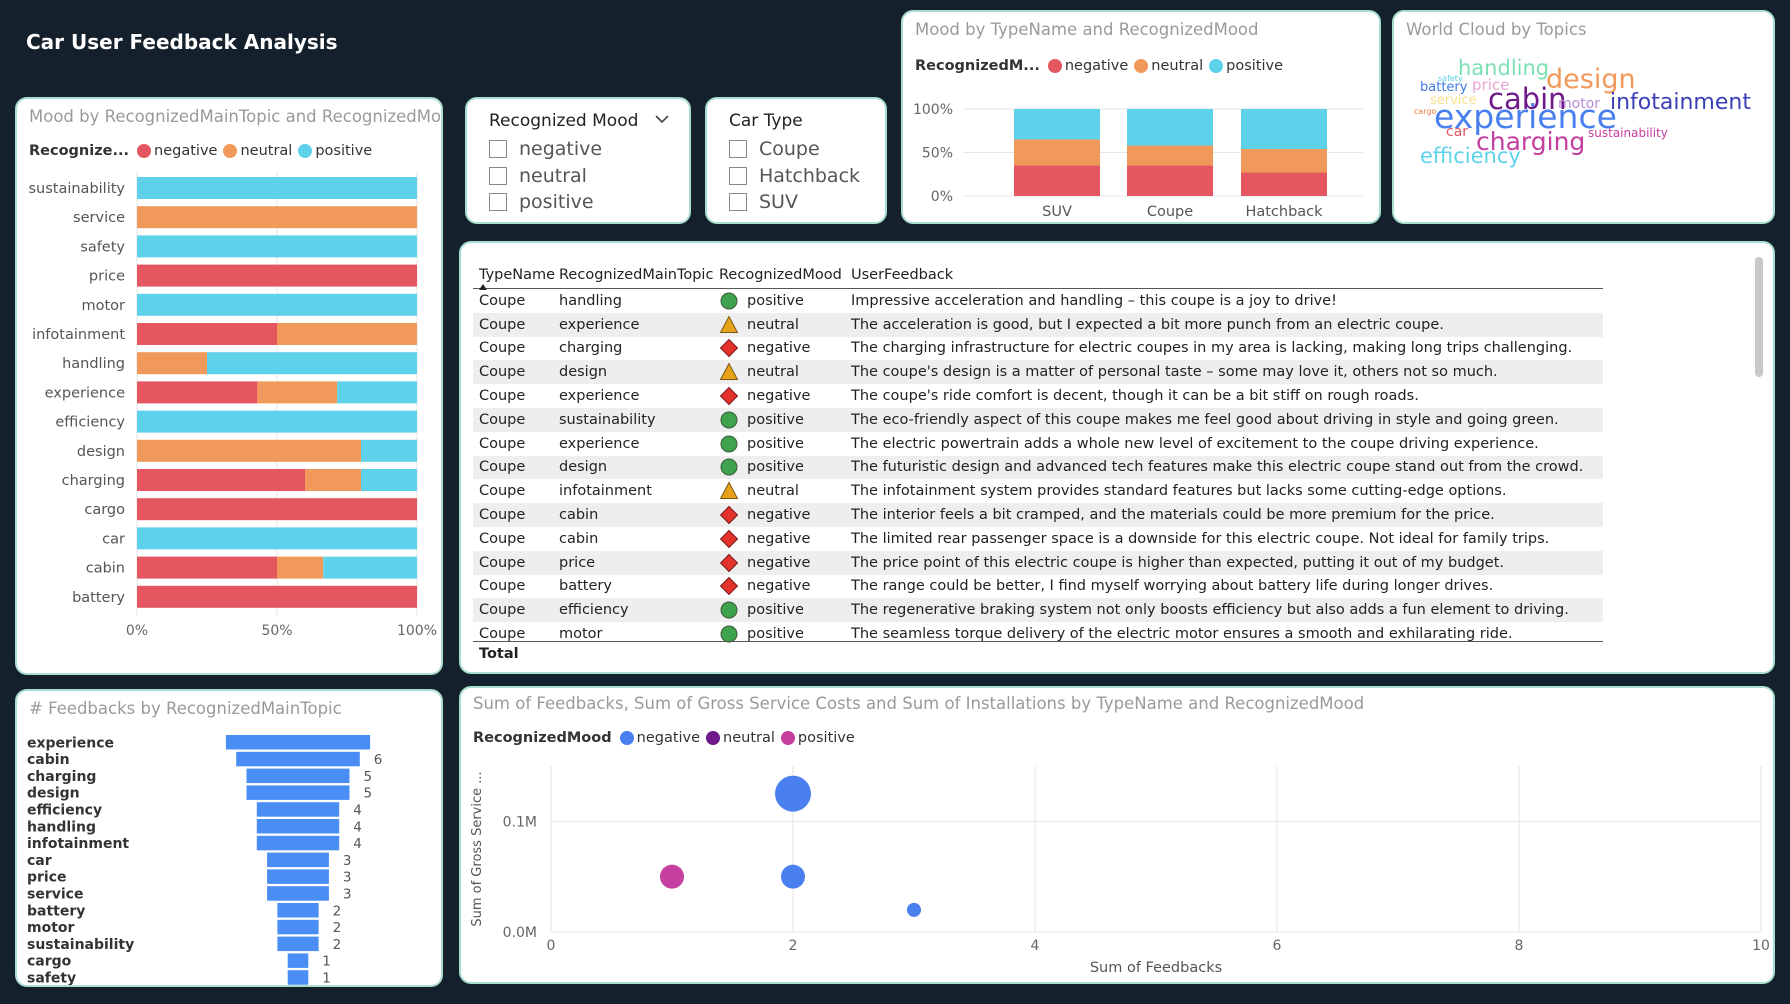 The height and width of the screenshot is (1004, 1790). I want to click on column-header-feedback: UserFeedback, so click(1227, 275).